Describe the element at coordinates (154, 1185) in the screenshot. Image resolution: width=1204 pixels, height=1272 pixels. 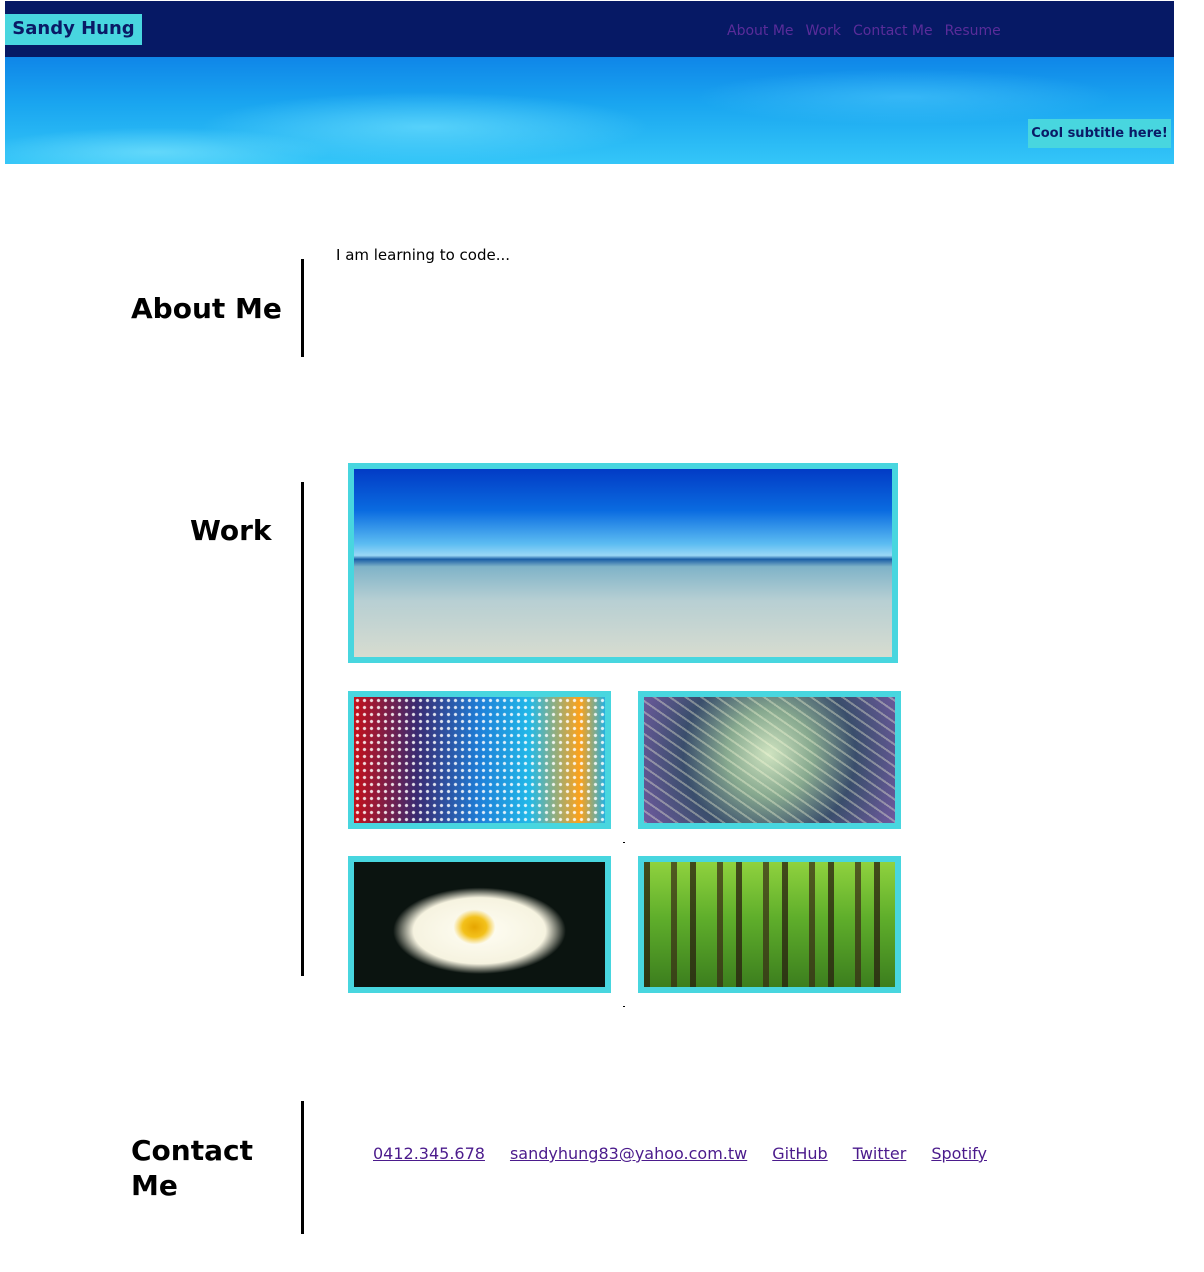
I see `contact-heading-line2: Me` at that location.